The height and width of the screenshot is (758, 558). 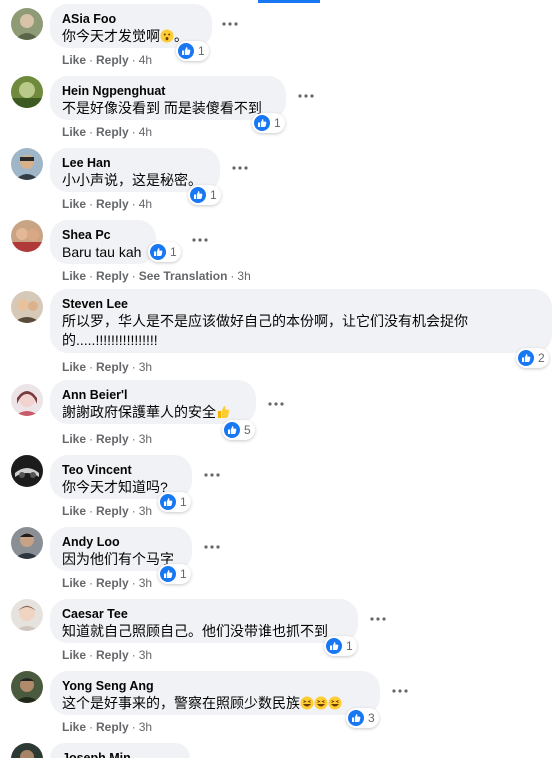 I want to click on comment-text: 这个是好事来的，警察在照顾少数民族, so click(x=215, y=703).